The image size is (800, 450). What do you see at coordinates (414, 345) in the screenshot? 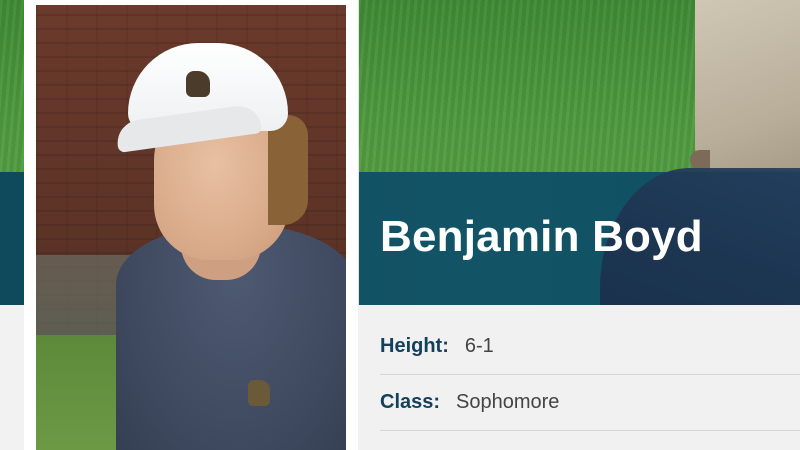
I see `height-label: Height:` at bounding box center [414, 345].